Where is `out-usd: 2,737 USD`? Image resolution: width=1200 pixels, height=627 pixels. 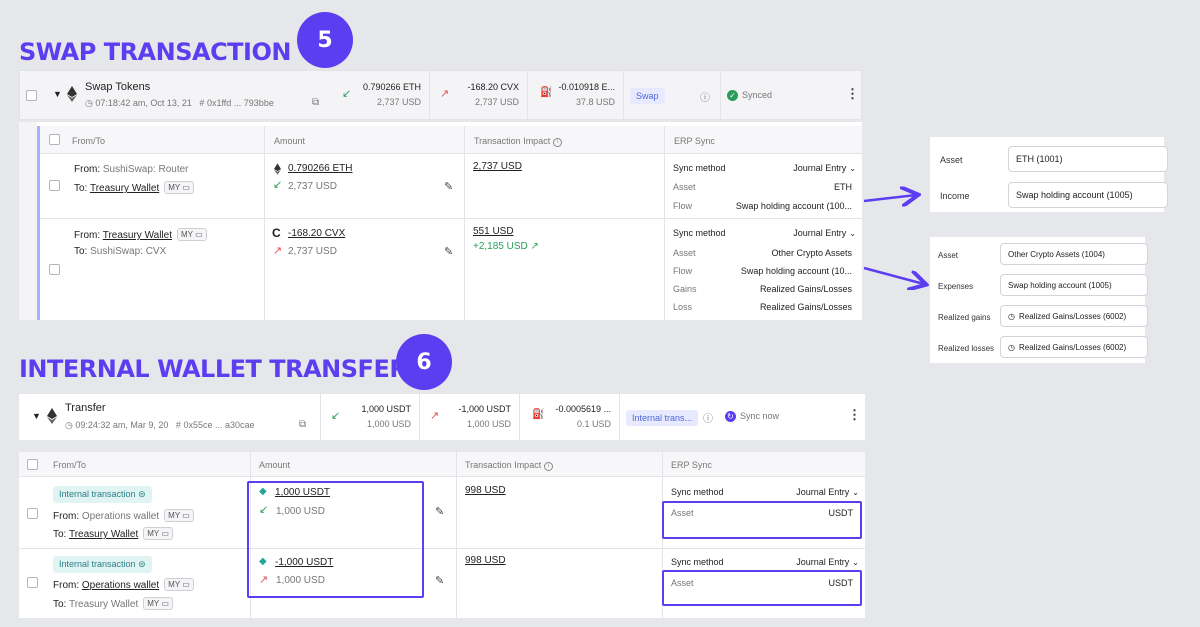
out-usd: 2,737 USD is located at coordinates (496, 102).